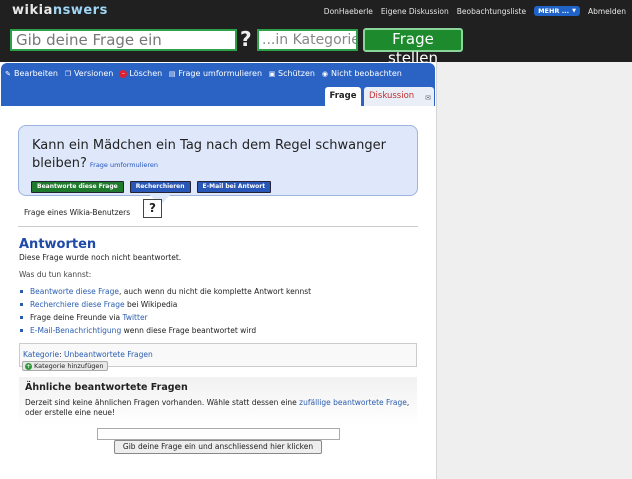  What do you see at coordinates (343, 96) in the screenshot?
I see `tab-question: Frage` at bounding box center [343, 96].